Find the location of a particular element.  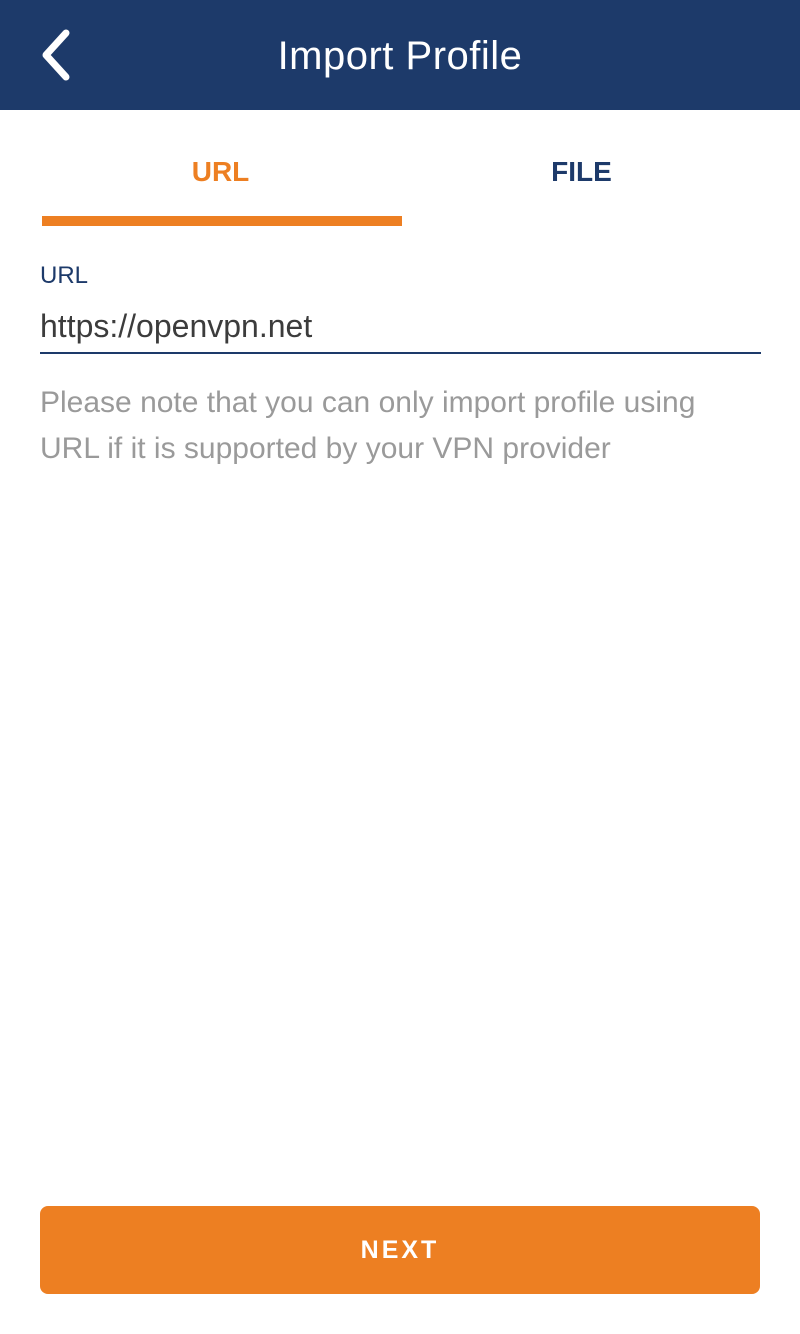

tab-file: FILE is located at coordinates (581, 169).